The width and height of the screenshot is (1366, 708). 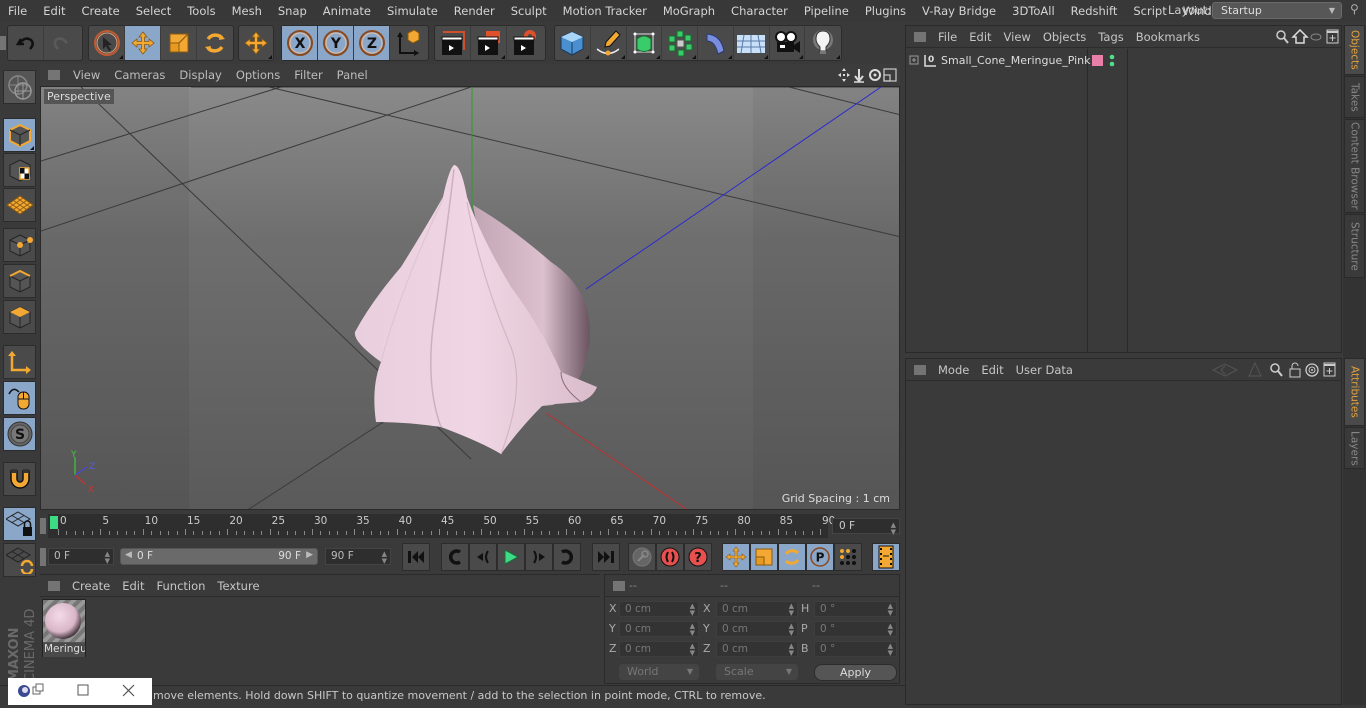 I want to click on menu-snap: Snap, so click(x=292, y=11).